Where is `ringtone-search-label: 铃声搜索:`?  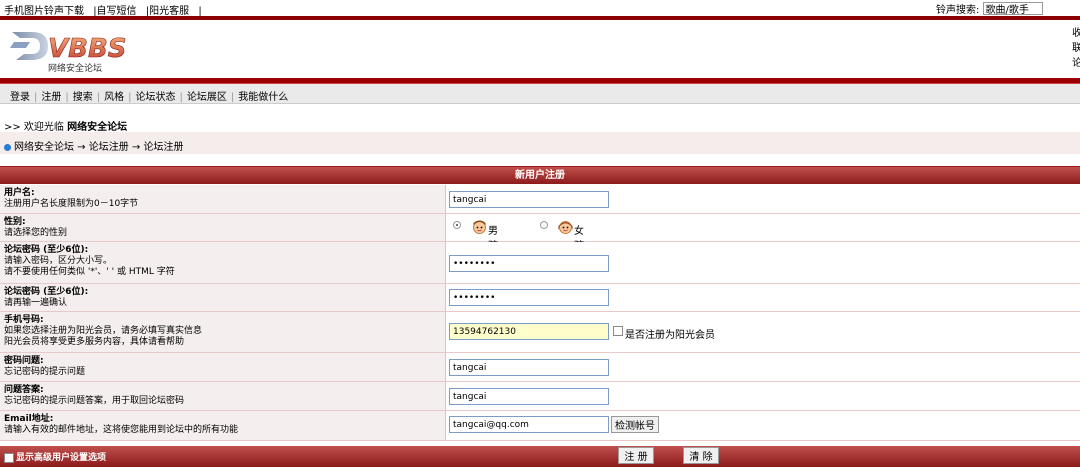 ringtone-search-label: 铃声搜索: is located at coordinates (958, 10).